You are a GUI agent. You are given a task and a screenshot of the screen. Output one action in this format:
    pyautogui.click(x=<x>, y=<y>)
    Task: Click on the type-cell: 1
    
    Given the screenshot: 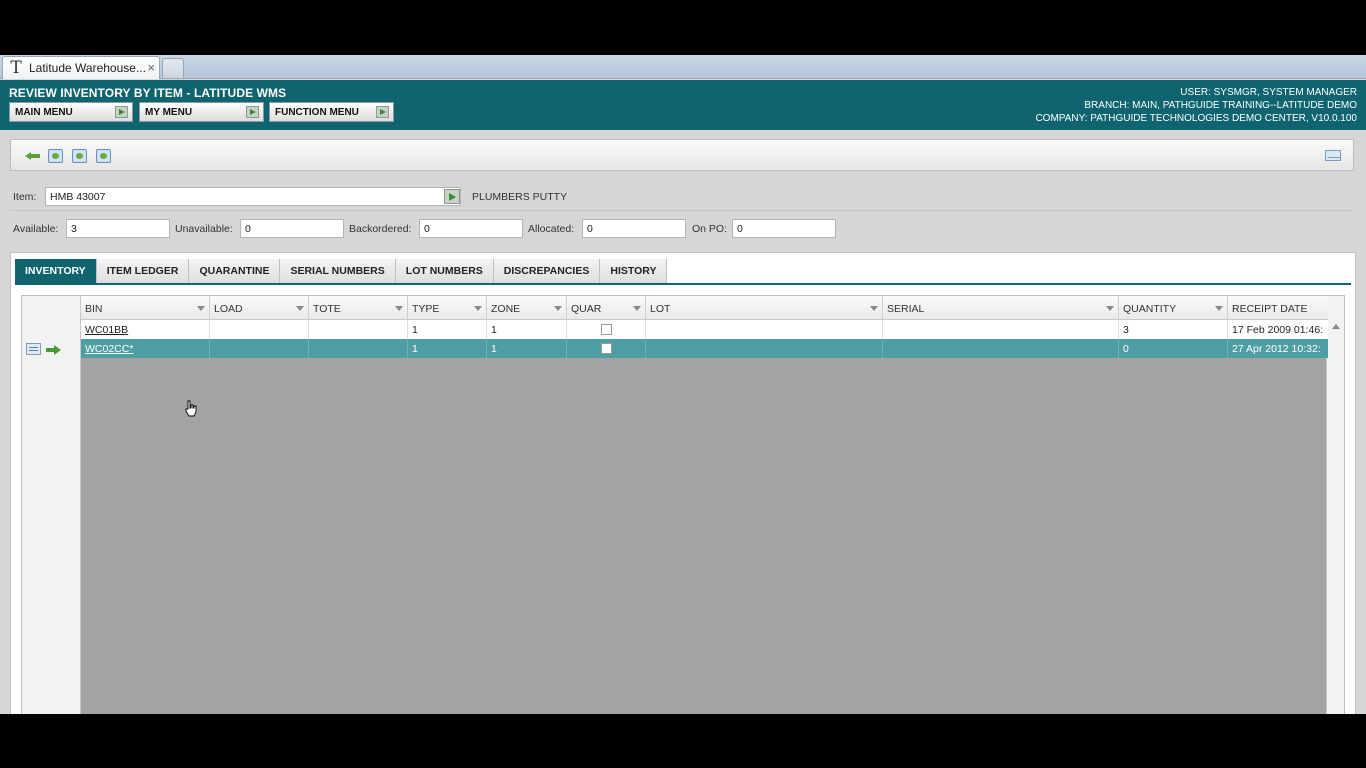 What is the action you would take?
    pyautogui.click(x=447, y=329)
    